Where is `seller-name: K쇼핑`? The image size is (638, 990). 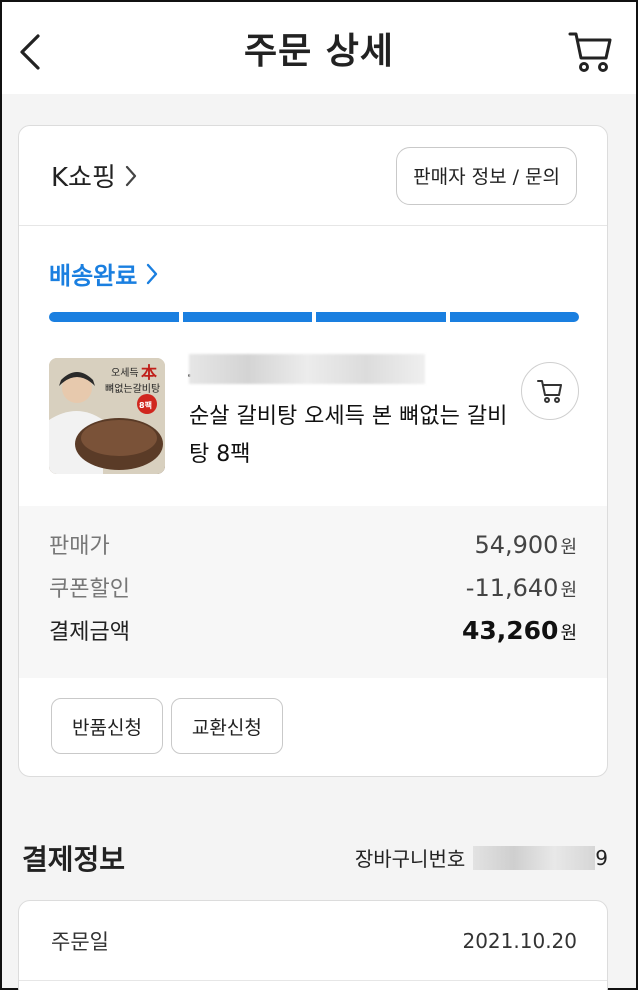 seller-name: K쇼핑 is located at coordinates (83, 178).